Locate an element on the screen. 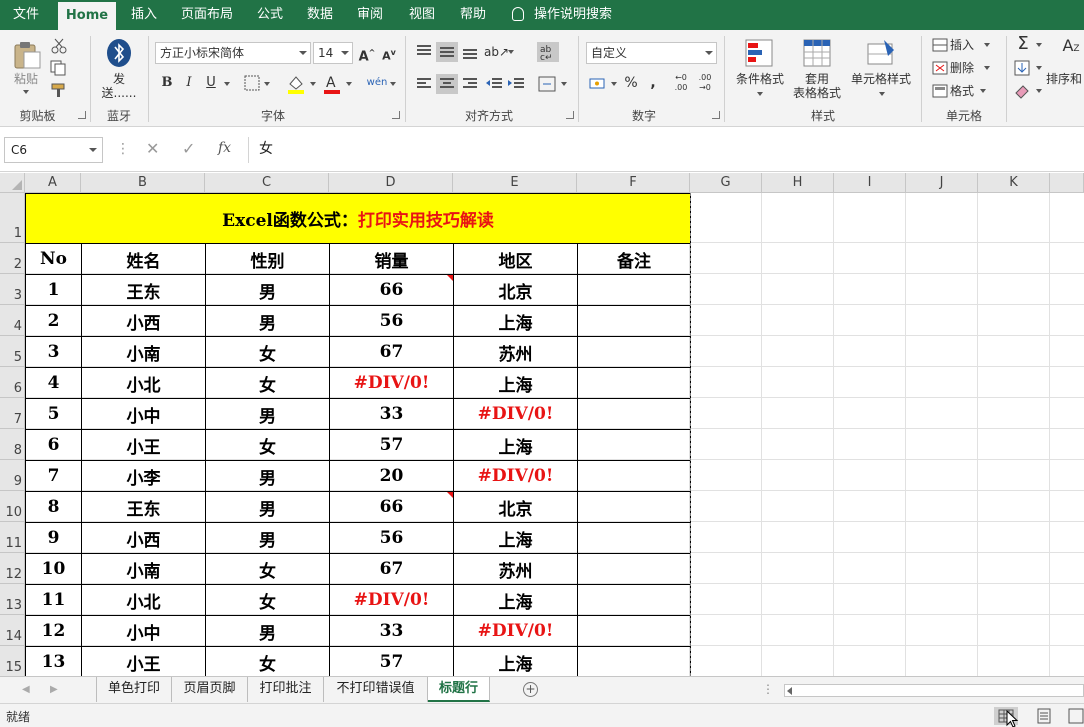 This screenshot has width=1084, height=727. format-as-table-button: 套用 表格格式 is located at coordinates (817, 86).